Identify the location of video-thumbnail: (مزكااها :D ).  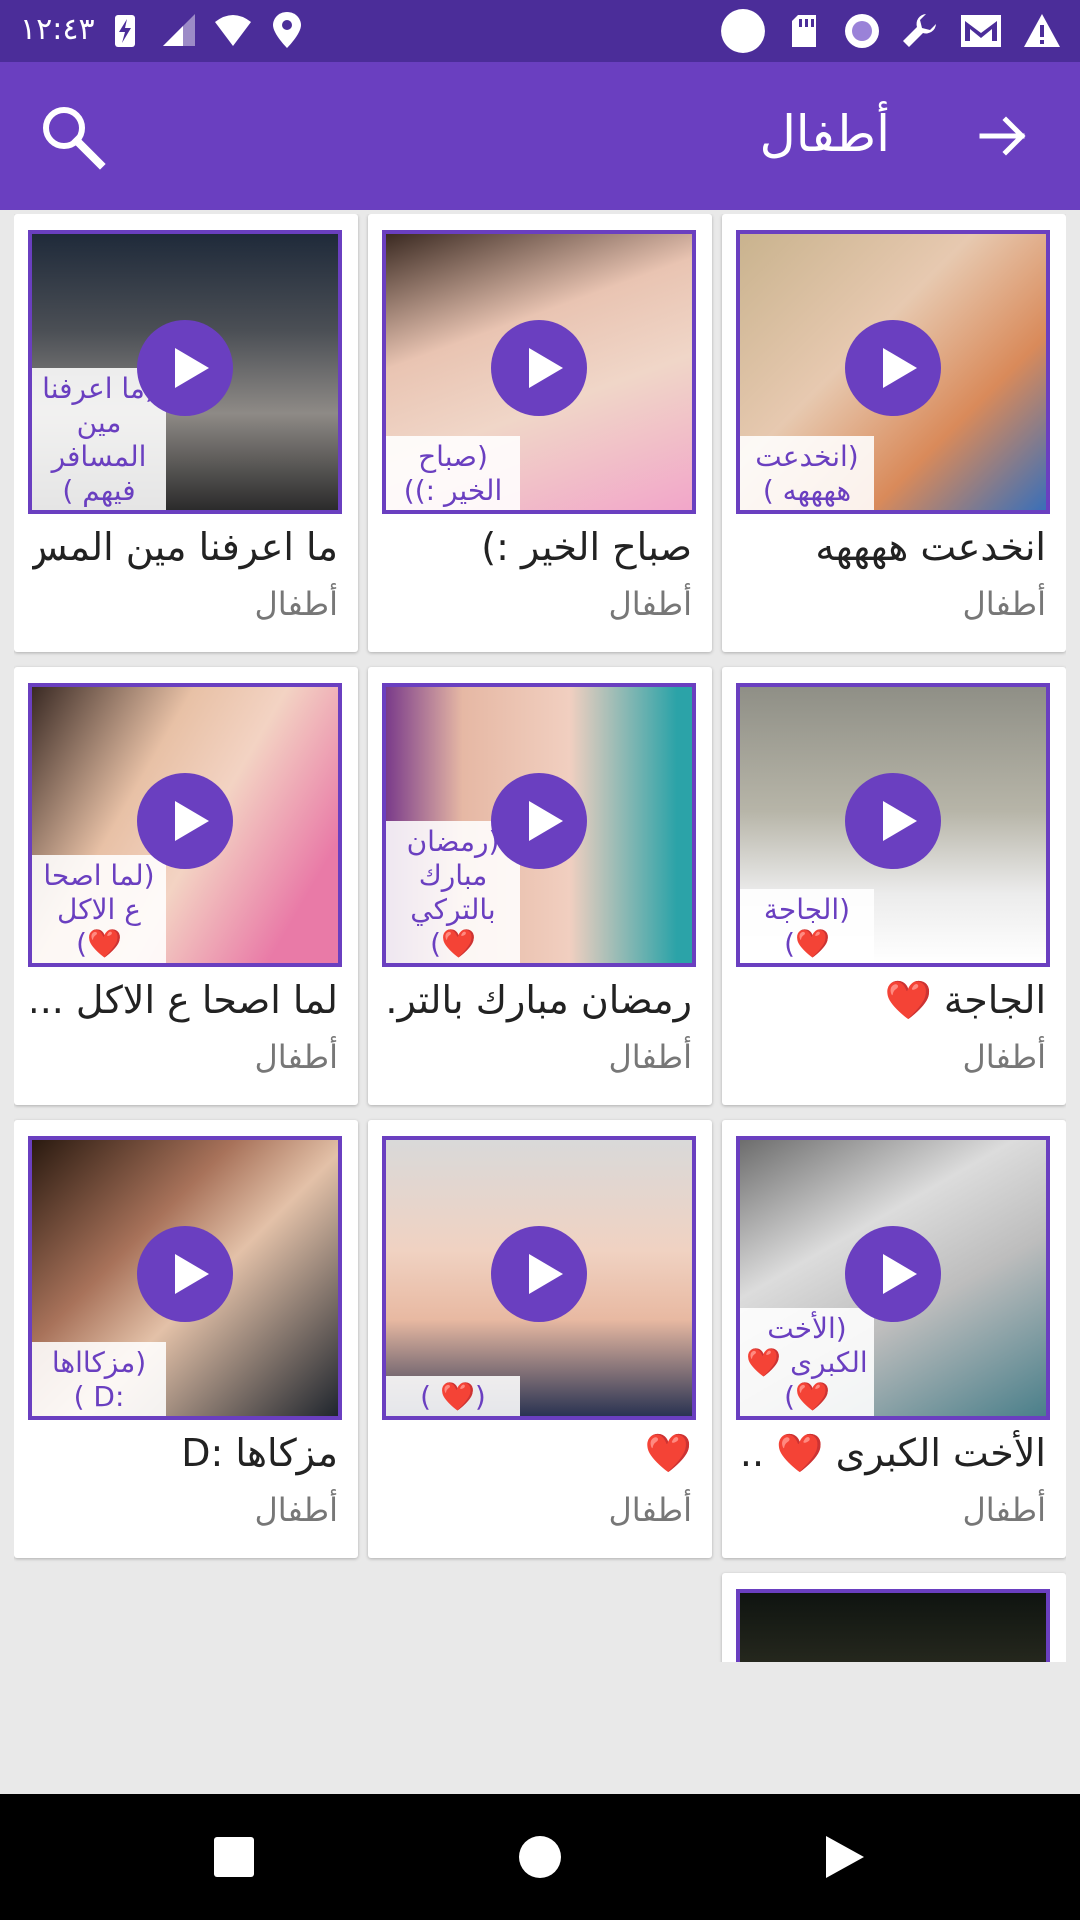
(185, 1278).